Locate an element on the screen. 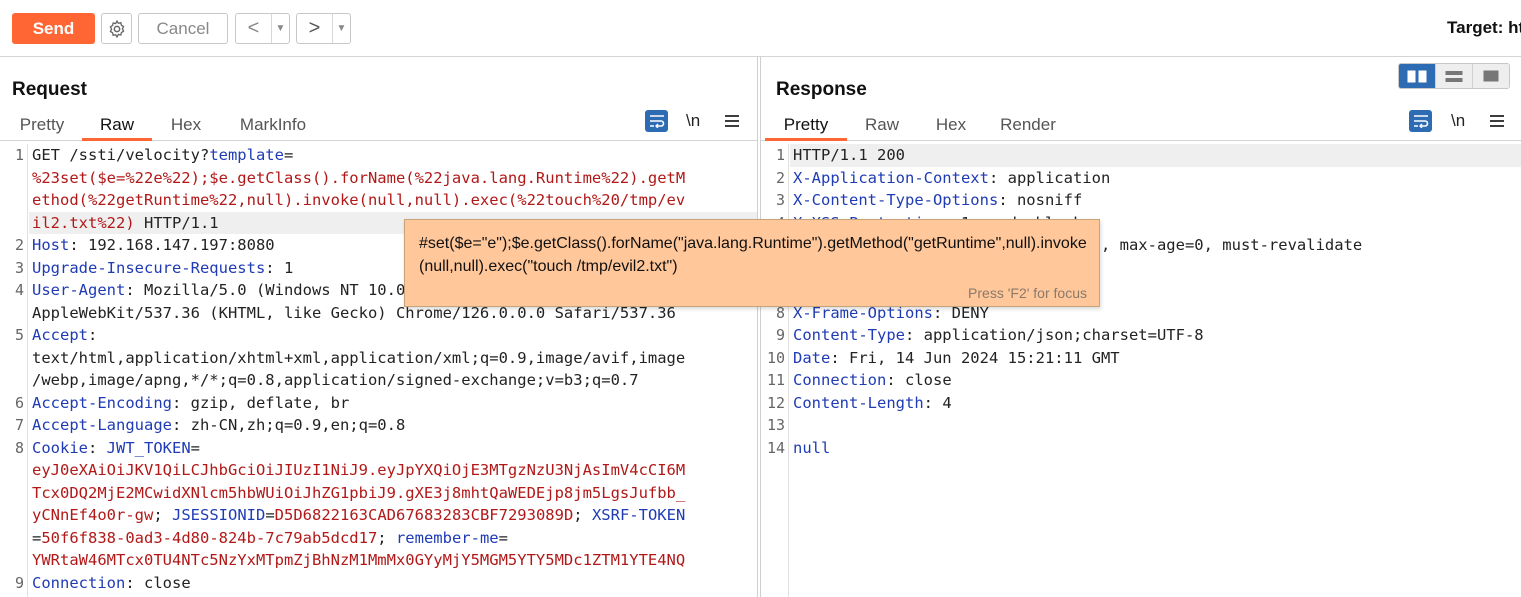 Image resolution: width=1521 pixels, height=597 pixels. line-number: 12 is located at coordinates (775, 402).